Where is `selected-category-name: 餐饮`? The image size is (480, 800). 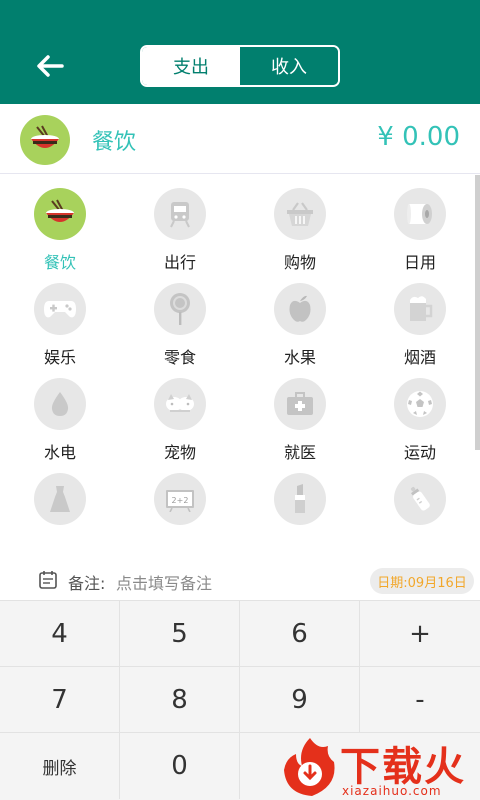
selected-category-name: 餐饮 is located at coordinates (114, 142).